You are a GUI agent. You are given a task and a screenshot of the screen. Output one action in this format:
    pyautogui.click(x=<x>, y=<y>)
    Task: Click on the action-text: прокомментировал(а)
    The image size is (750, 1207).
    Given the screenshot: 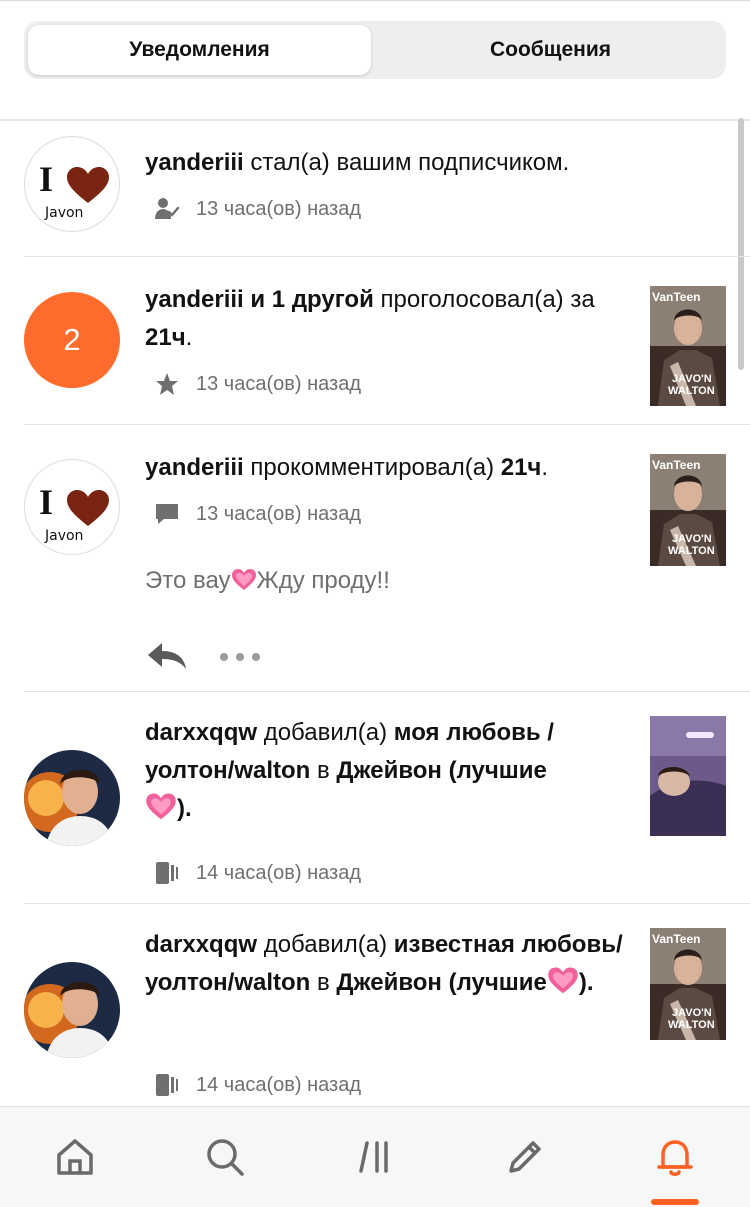 What is the action you would take?
    pyautogui.click(x=372, y=467)
    